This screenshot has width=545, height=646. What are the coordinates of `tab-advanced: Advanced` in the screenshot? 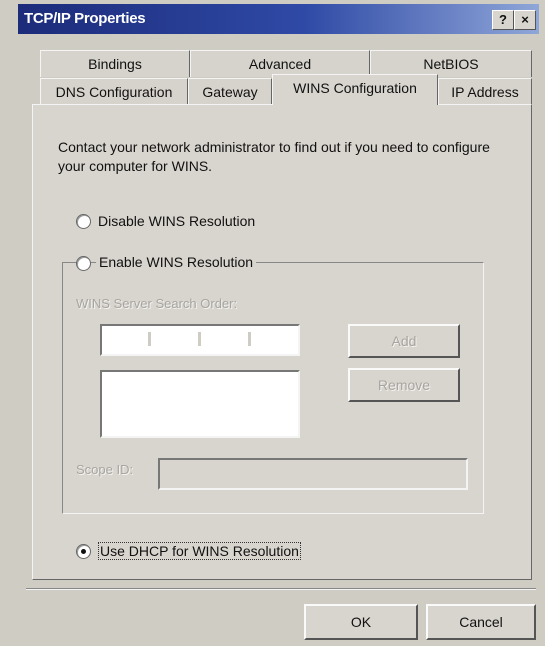 It's located at (280, 63).